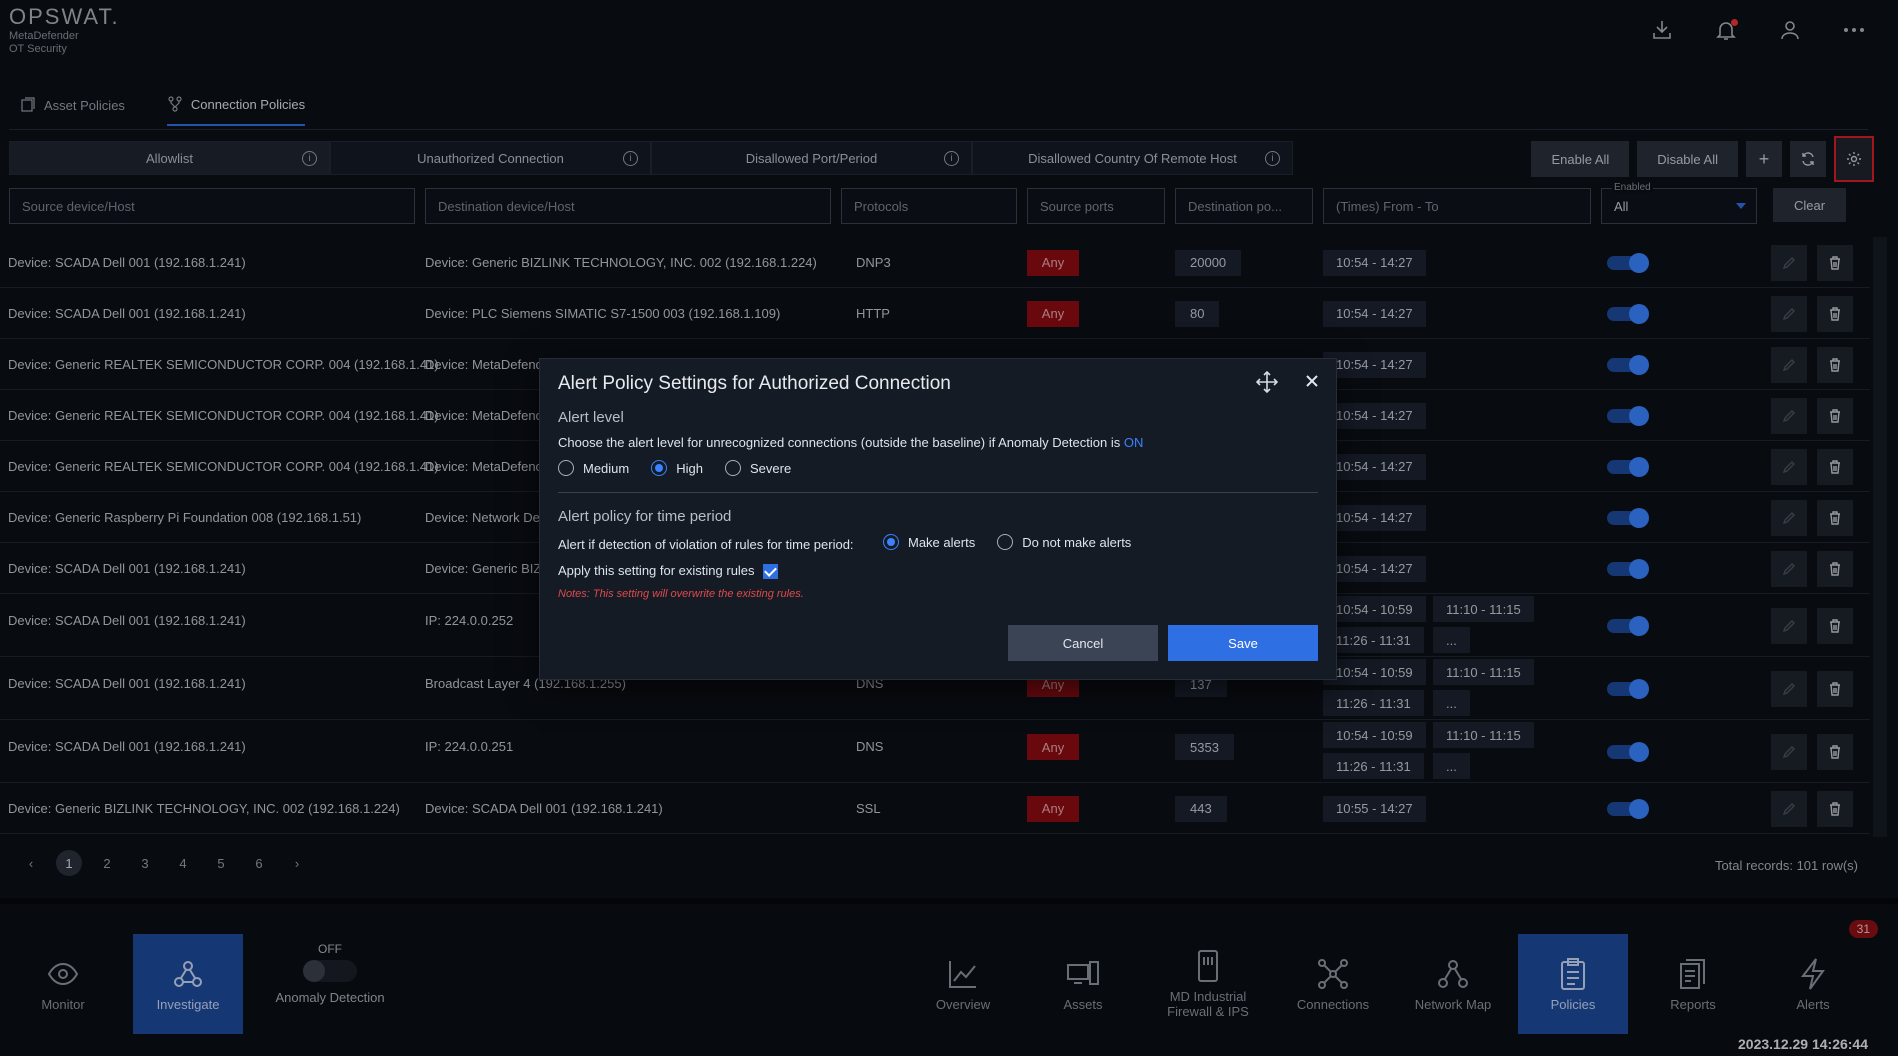  Describe the element at coordinates (236, 111) in the screenshot. I see `tab-connection-policies: Connection Policies` at that location.